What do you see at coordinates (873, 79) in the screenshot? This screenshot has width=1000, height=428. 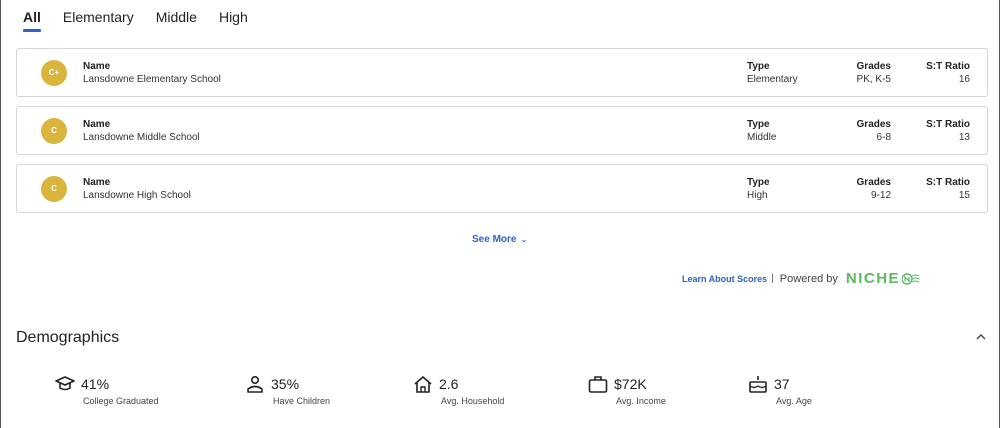 I see `school-grades: PK, K-5` at bounding box center [873, 79].